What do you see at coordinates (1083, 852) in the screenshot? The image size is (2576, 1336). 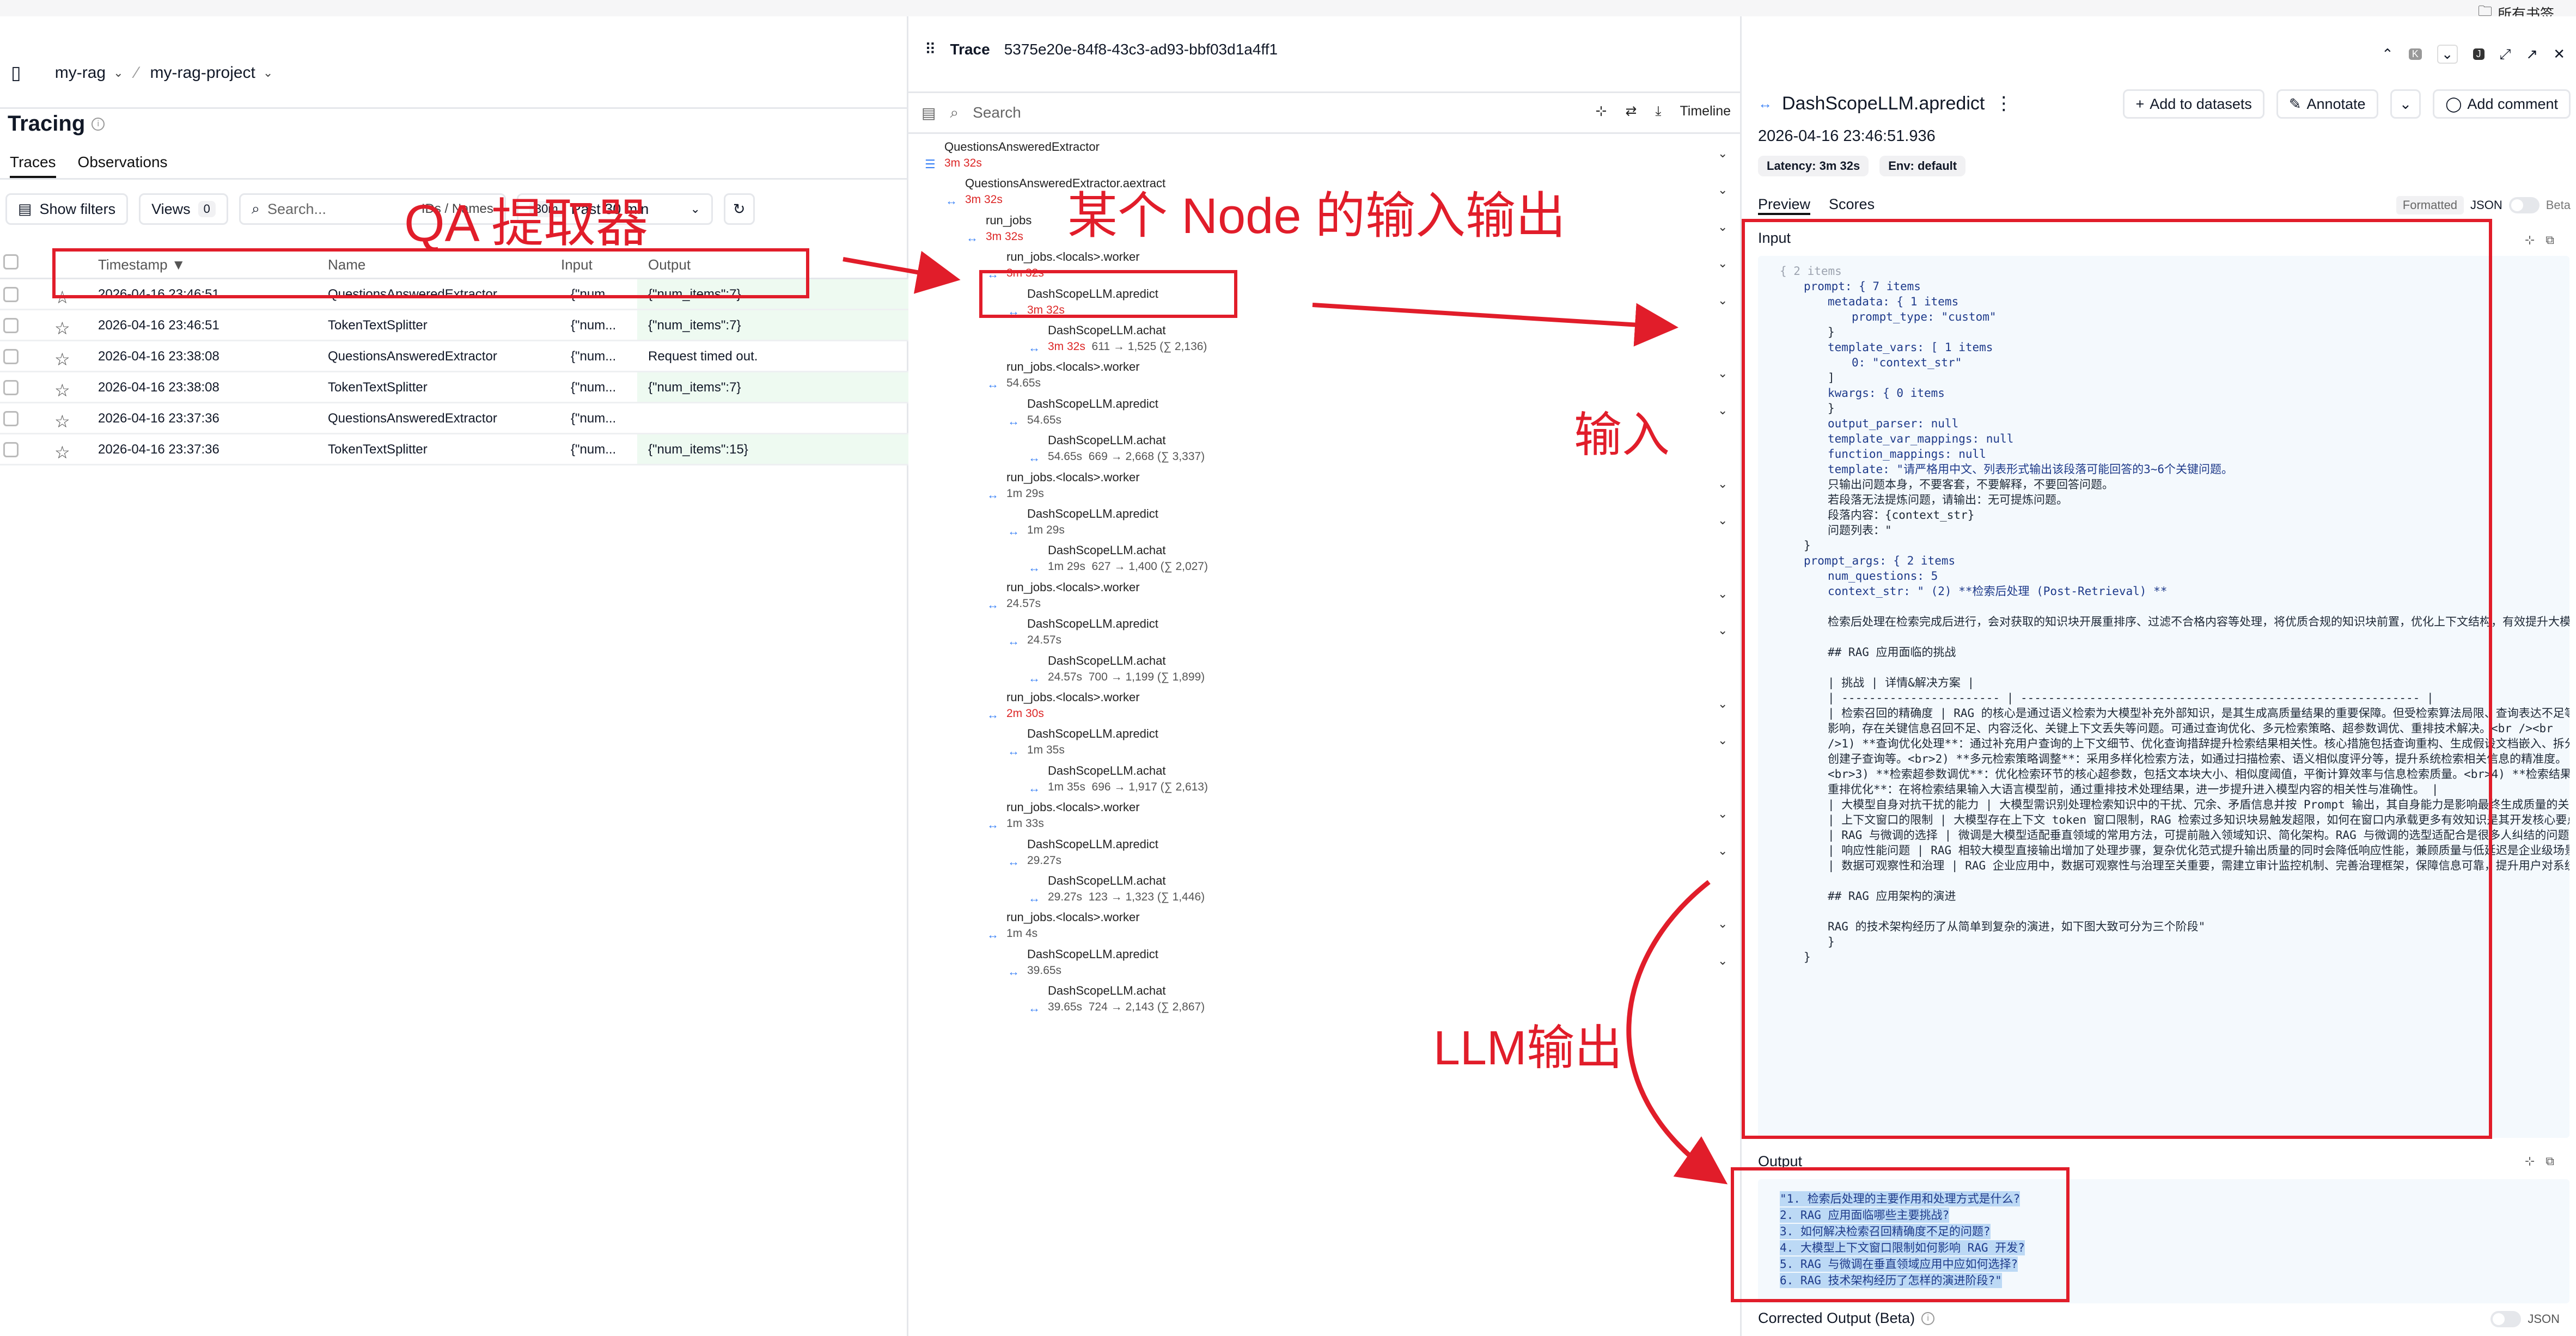 I see `trace-tree-node: ↔ DashScopeLLM.apredict 29.27s` at bounding box center [1083, 852].